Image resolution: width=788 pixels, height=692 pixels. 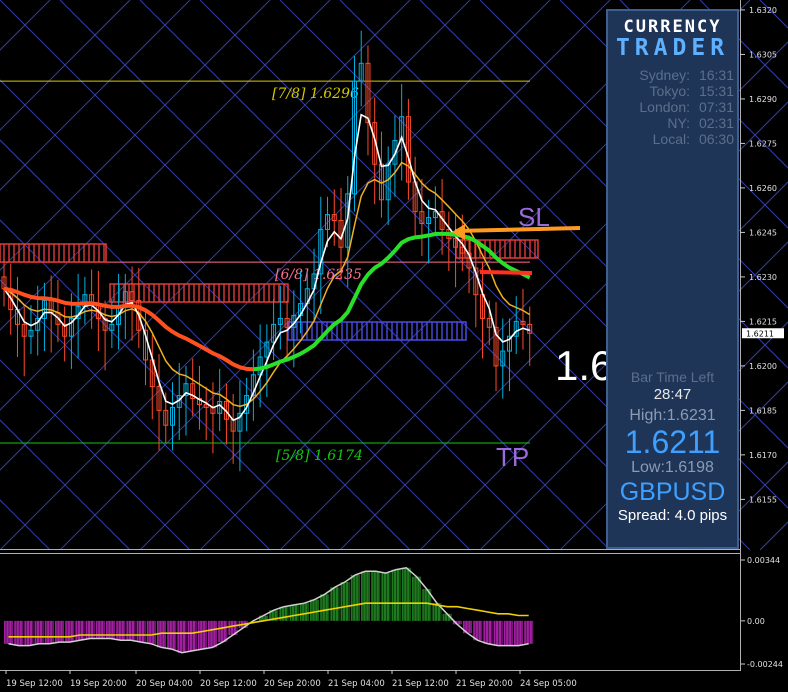 I want to click on price-tick-label: 1.6170, so click(x=763, y=455).